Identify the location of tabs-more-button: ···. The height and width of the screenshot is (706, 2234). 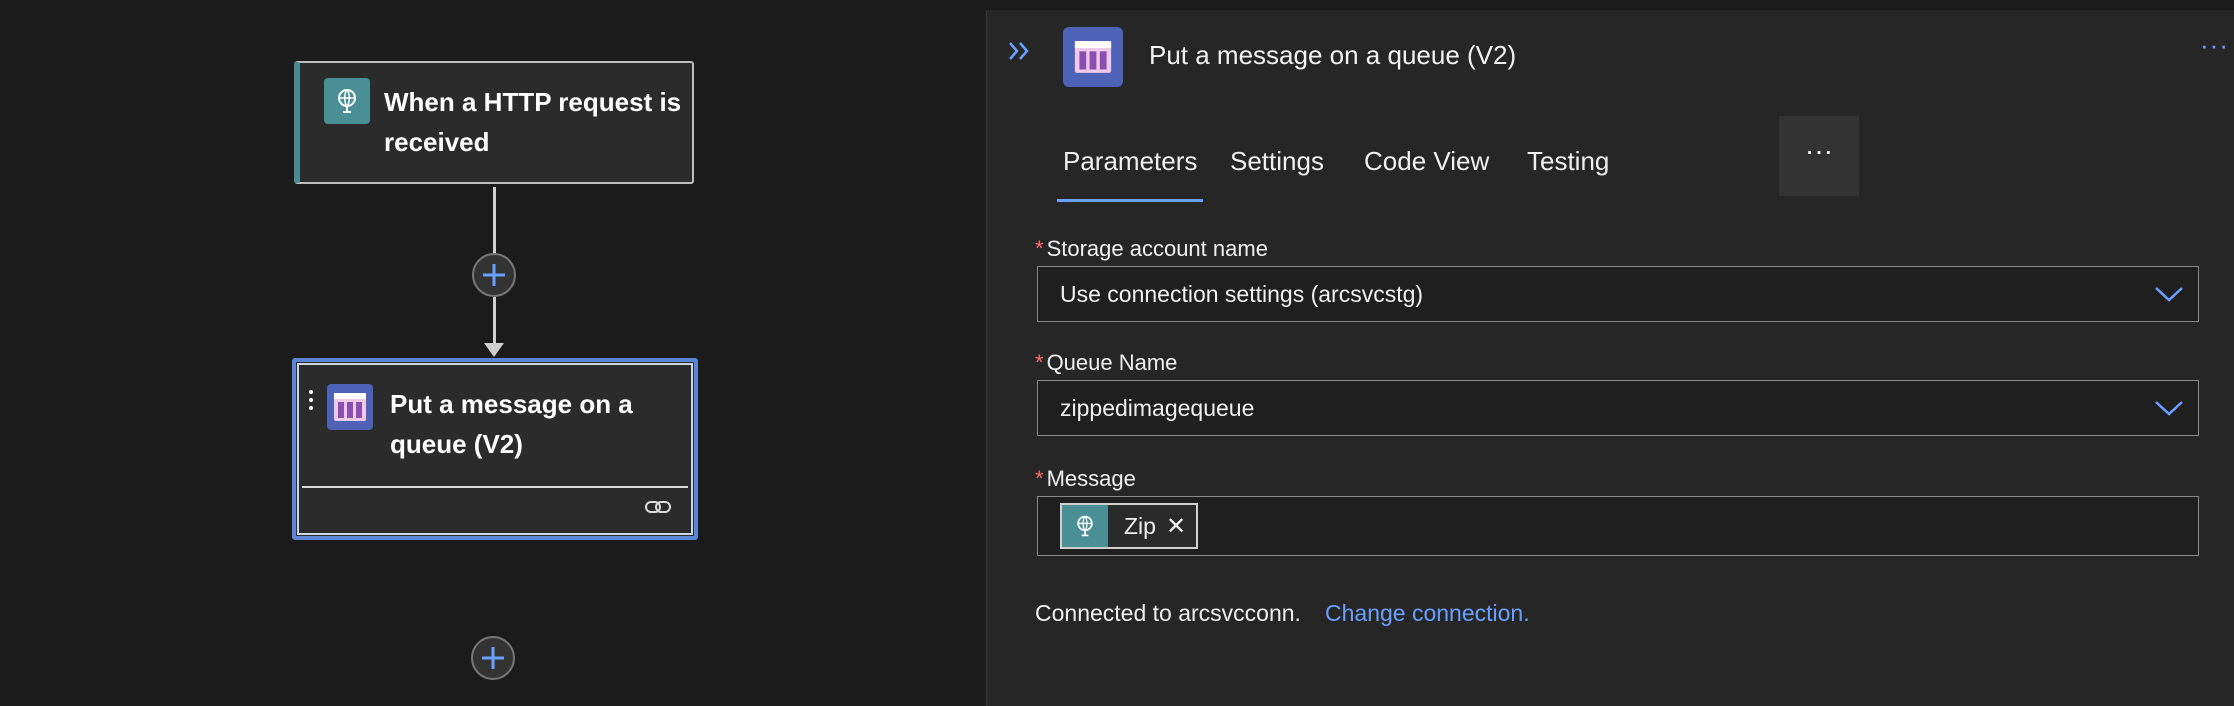
(1819, 156).